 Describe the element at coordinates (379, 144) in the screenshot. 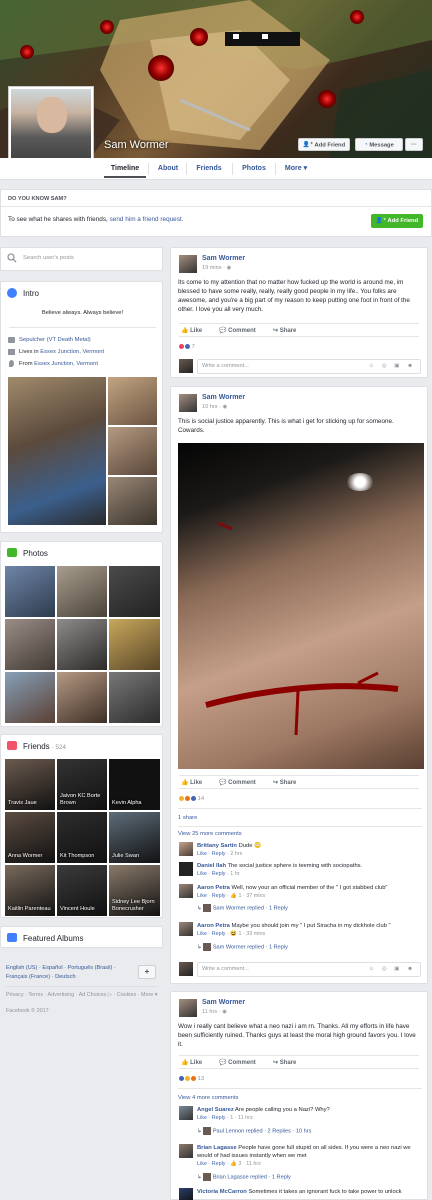

I see `message-button: ◔ Message` at that location.